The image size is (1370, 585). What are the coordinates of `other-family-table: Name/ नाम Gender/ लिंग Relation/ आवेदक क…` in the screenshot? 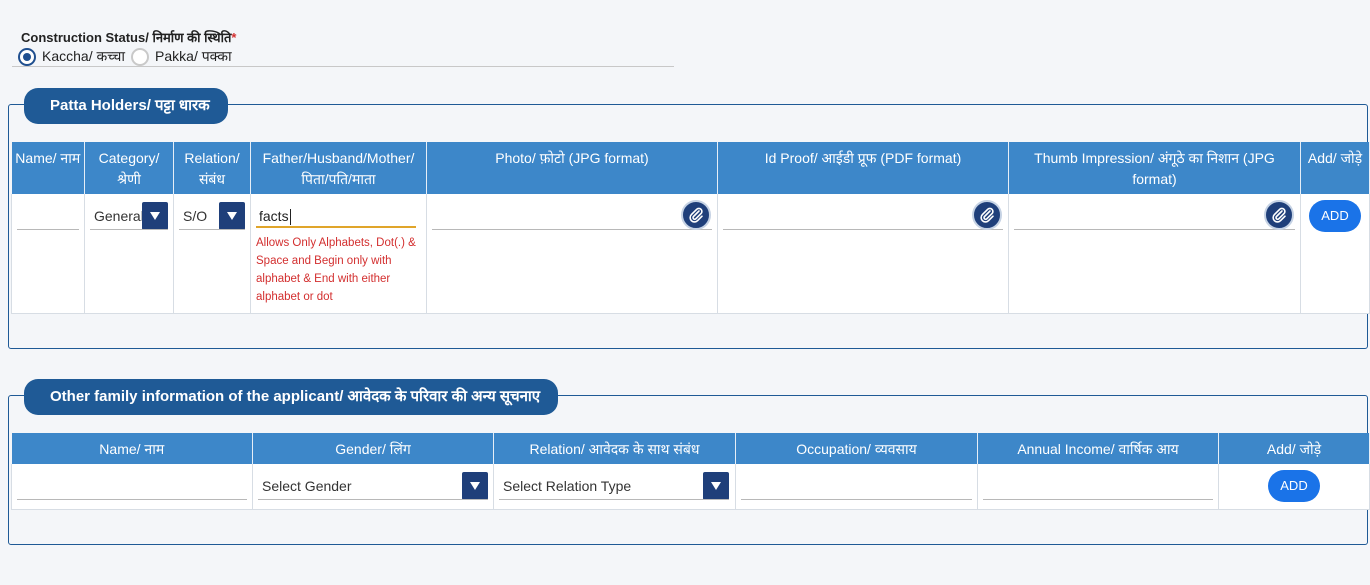 It's located at (690, 471).